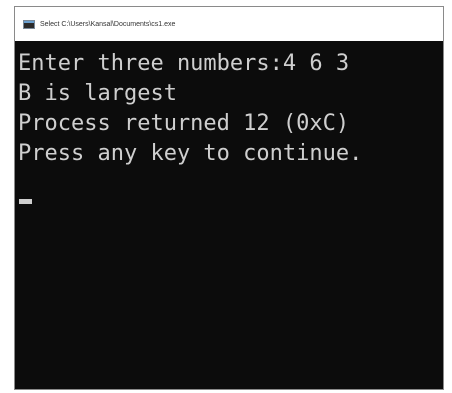 This screenshot has height=393, width=452. What do you see at coordinates (190, 153) in the screenshot?
I see `console-line: Press any key to continue.` at bounding box center [190, 153].